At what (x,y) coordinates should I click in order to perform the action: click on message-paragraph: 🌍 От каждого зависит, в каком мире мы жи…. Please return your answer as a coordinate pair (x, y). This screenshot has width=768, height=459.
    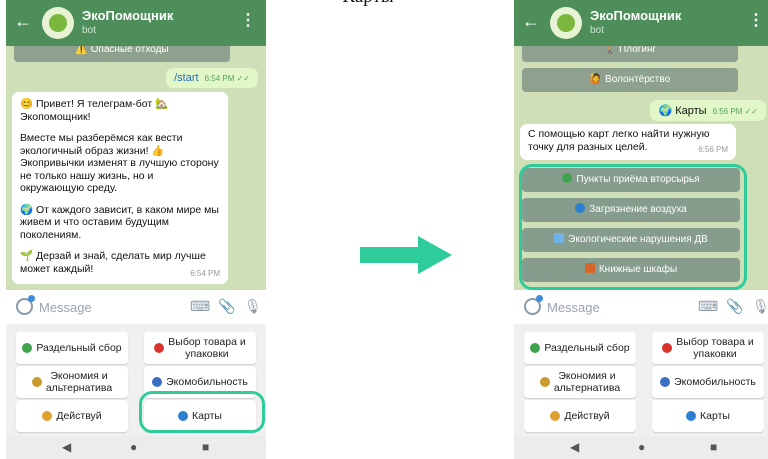
    Looking at the image, I should click on (119, 222).